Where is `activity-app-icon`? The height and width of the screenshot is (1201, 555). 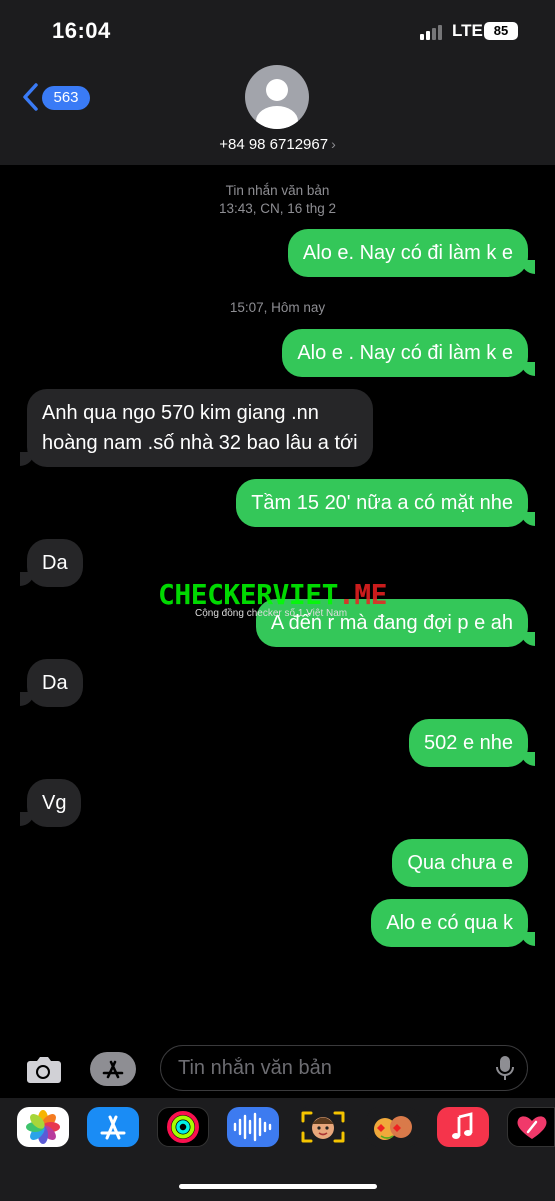 activity-app-icon is located at coordinates (183, 1127).